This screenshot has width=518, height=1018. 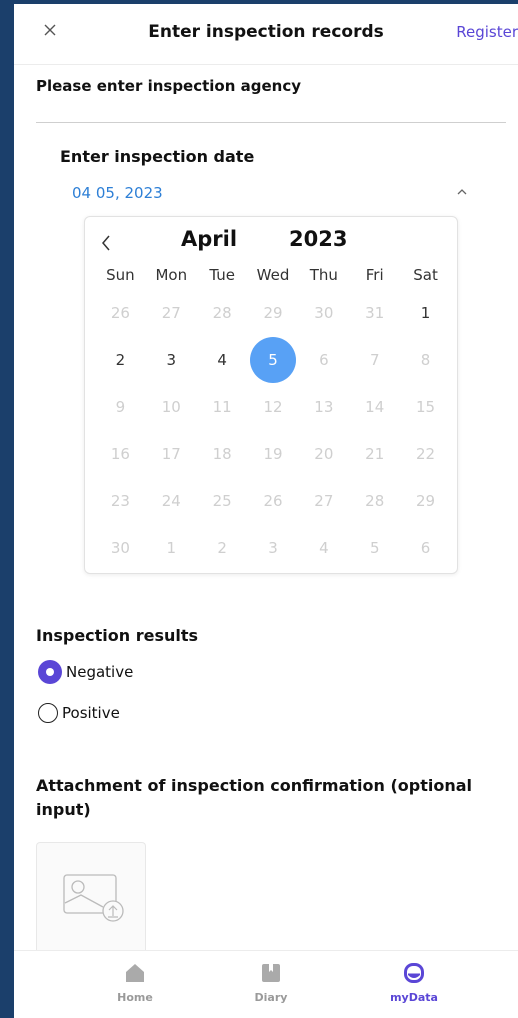 What do you see at coordinates (462, 192) in the screenshot?
I see `date-picker-toggle` at bounding box center [462, 192].